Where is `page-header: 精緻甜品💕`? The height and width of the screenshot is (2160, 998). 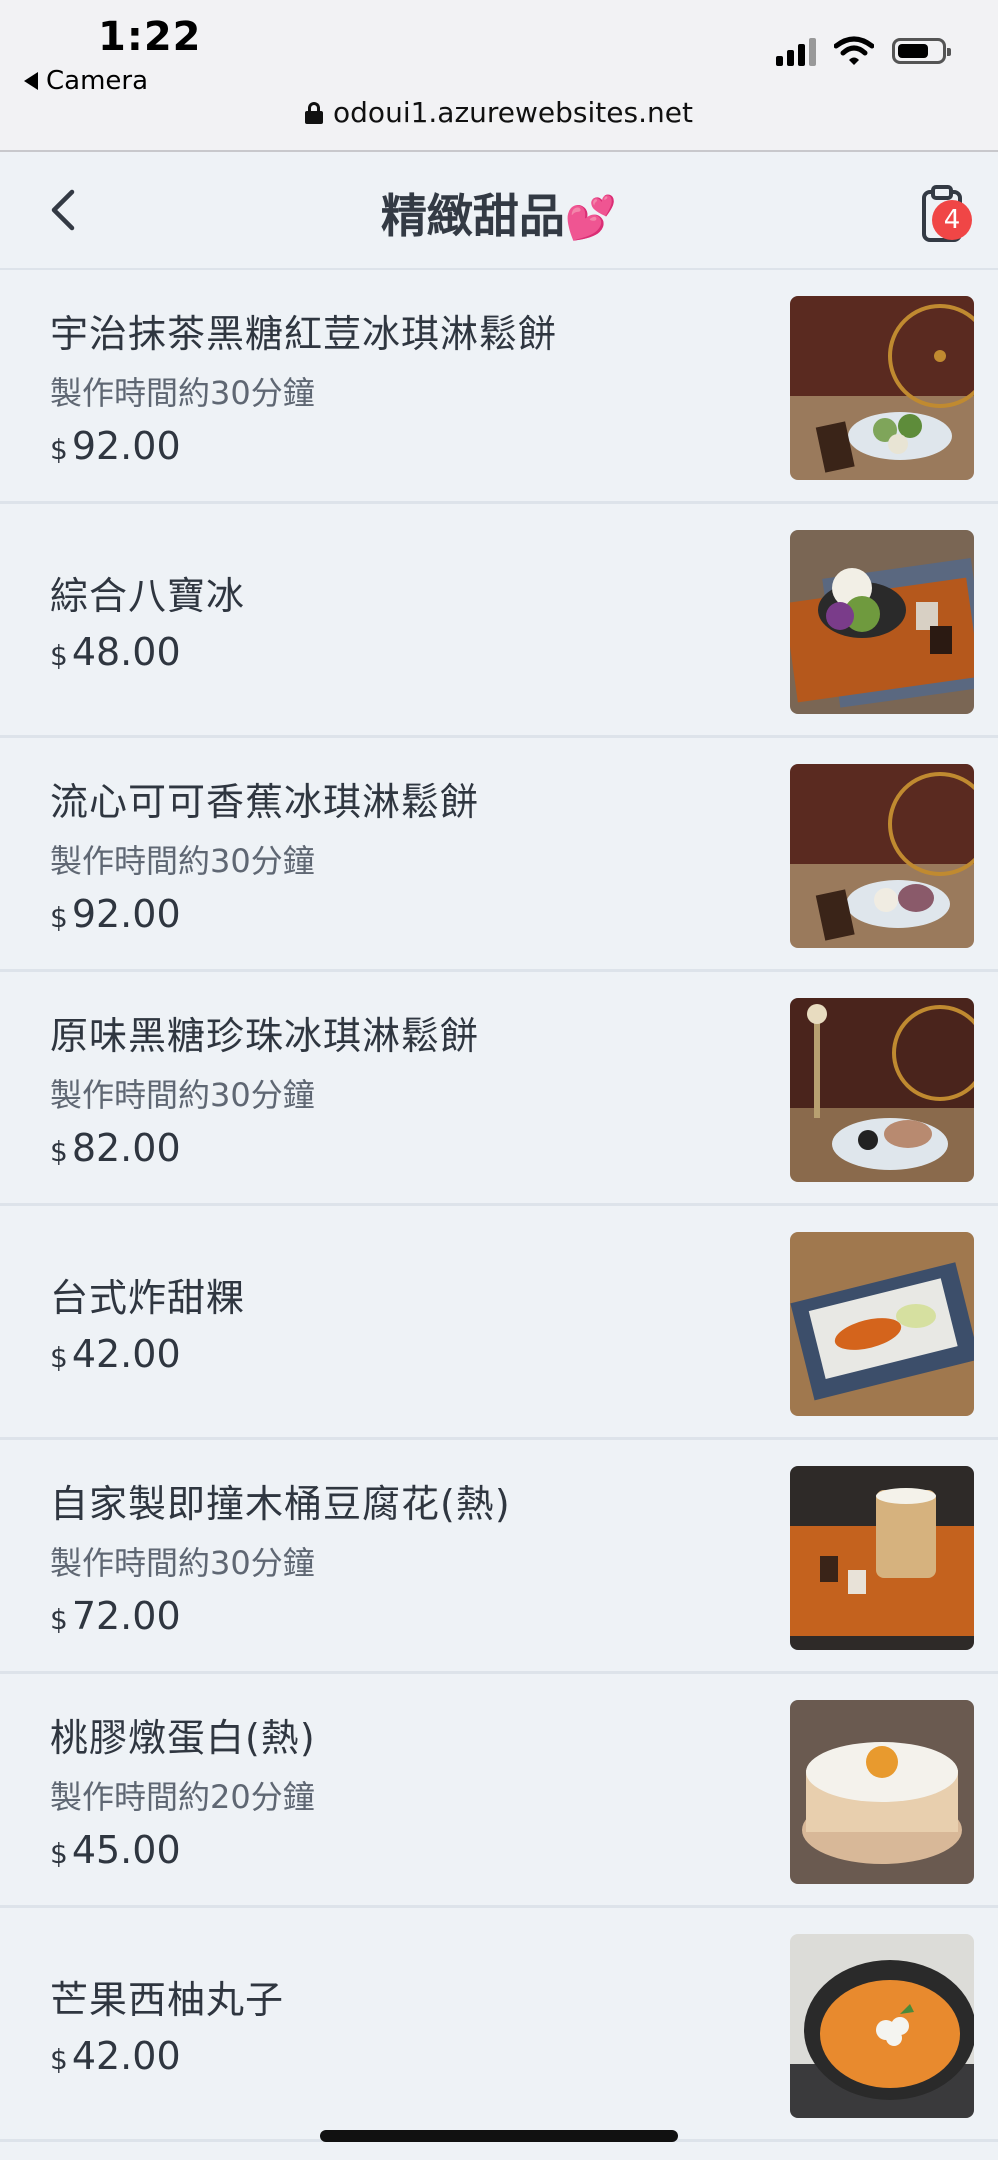 page-header: 精緻甜品💕 is located at coordinates (499, 211).